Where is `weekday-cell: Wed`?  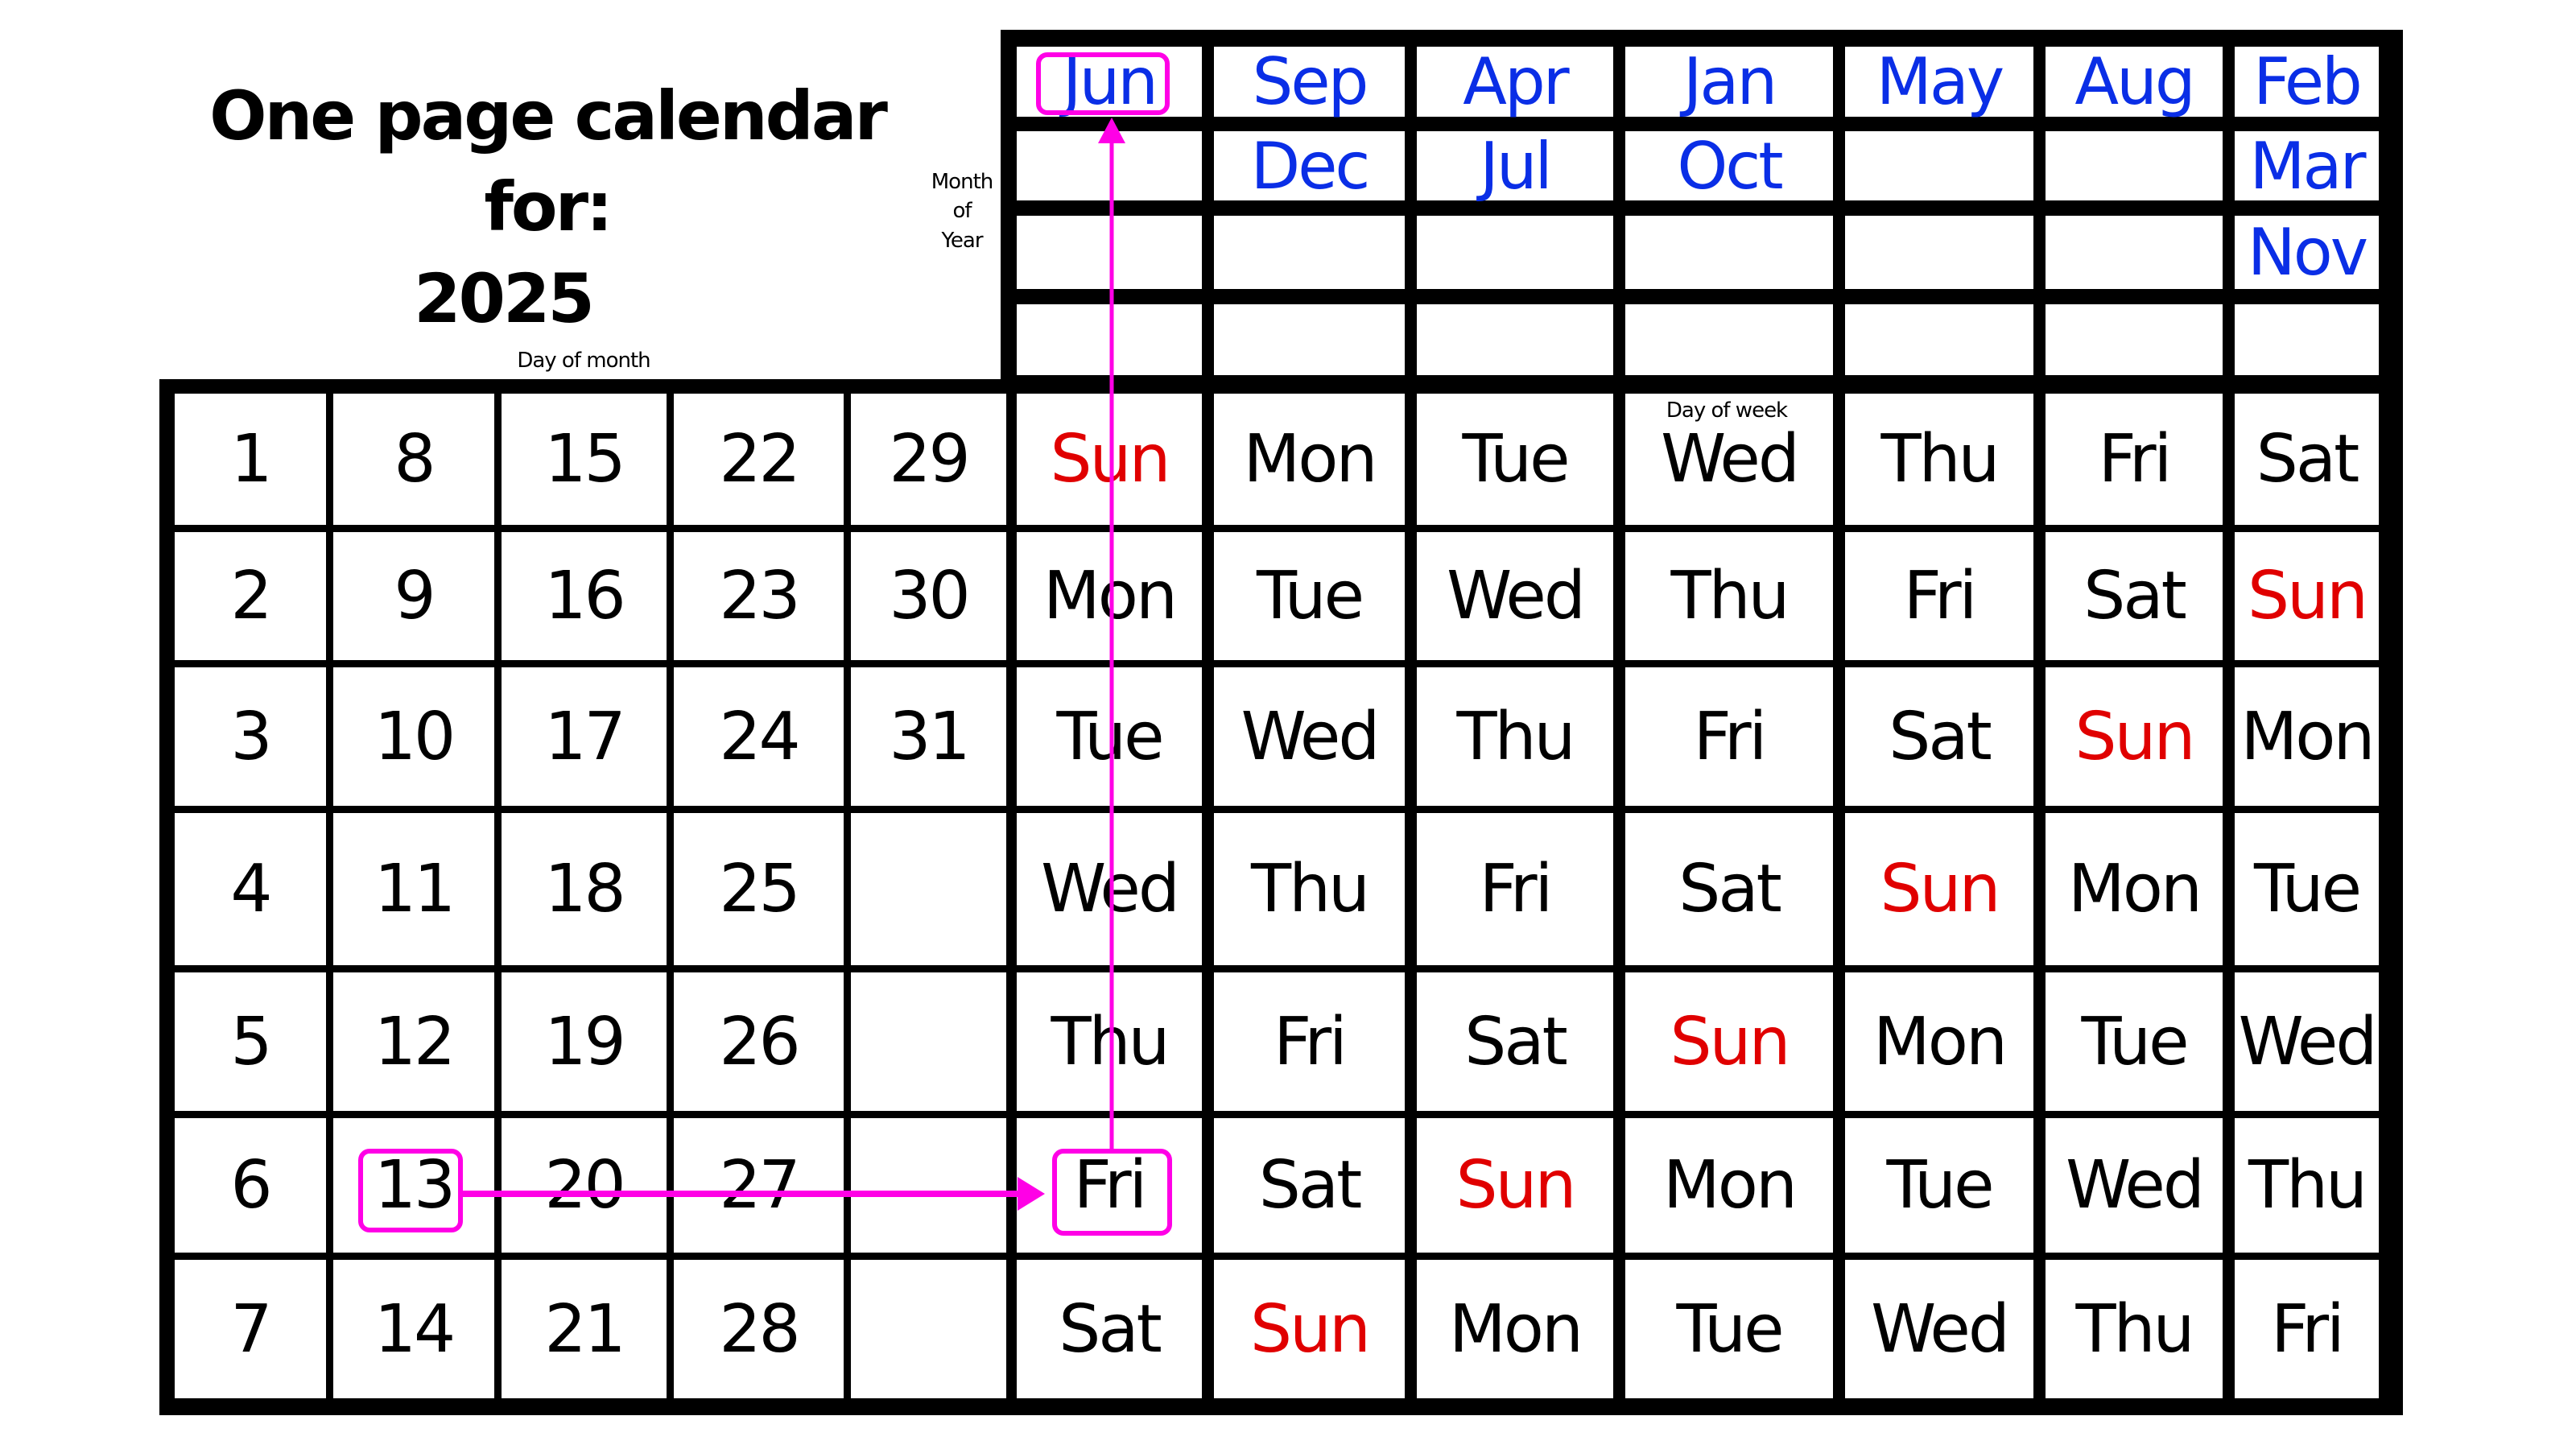
weekday-cell: Wed is located at coordinates (2307, 1041).